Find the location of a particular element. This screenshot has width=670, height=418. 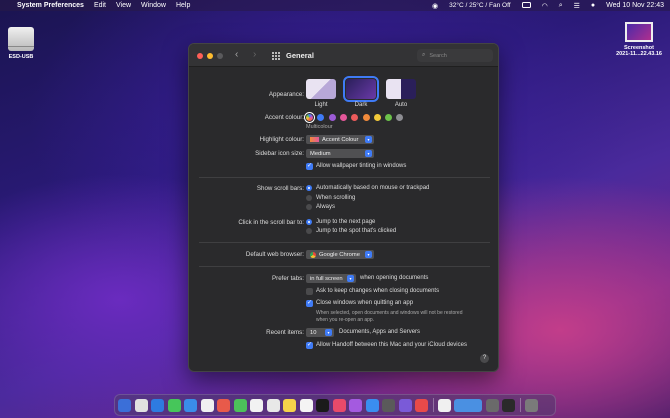

recent-items-label: Recent items: is located at coordinates (285, 332).